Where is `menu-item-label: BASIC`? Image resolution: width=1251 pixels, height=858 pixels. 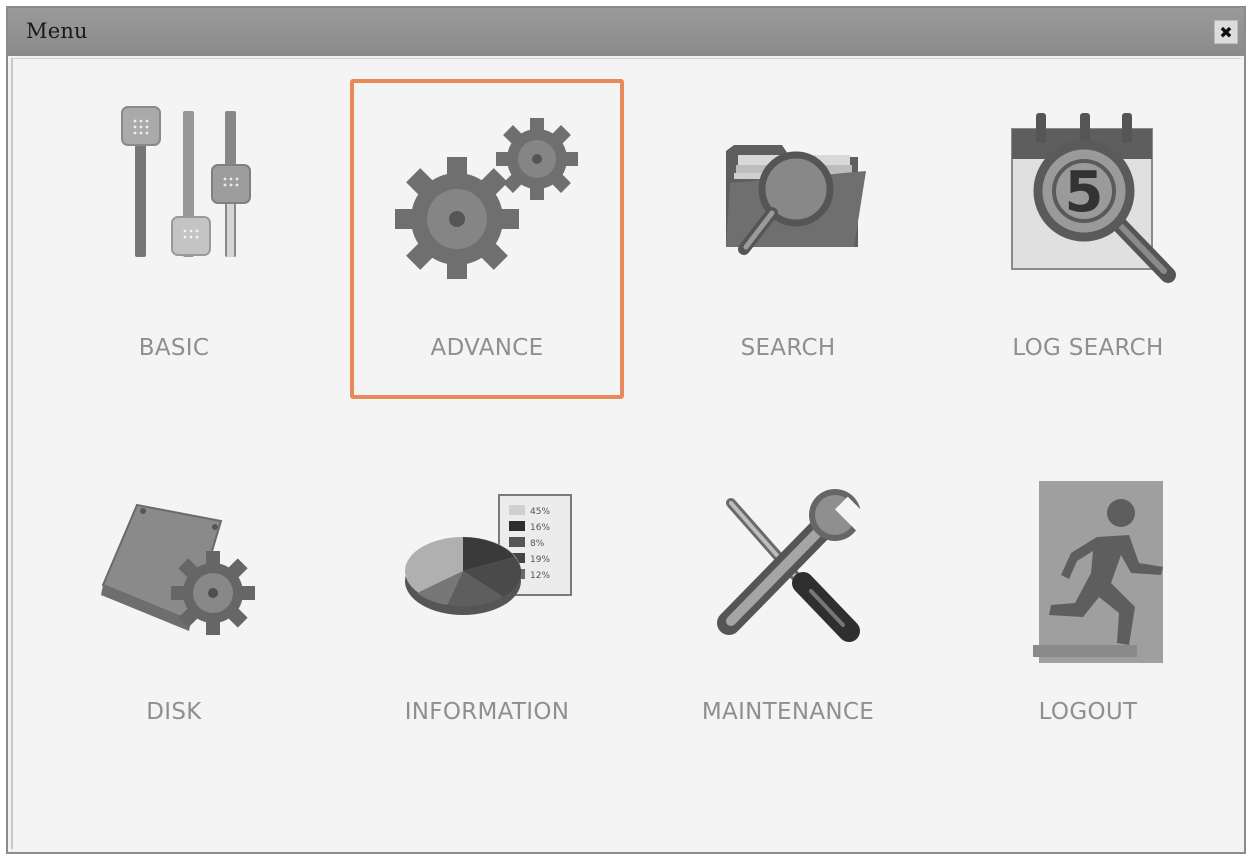
menu-item-label: BASIC is located at coordinates (174, 348).